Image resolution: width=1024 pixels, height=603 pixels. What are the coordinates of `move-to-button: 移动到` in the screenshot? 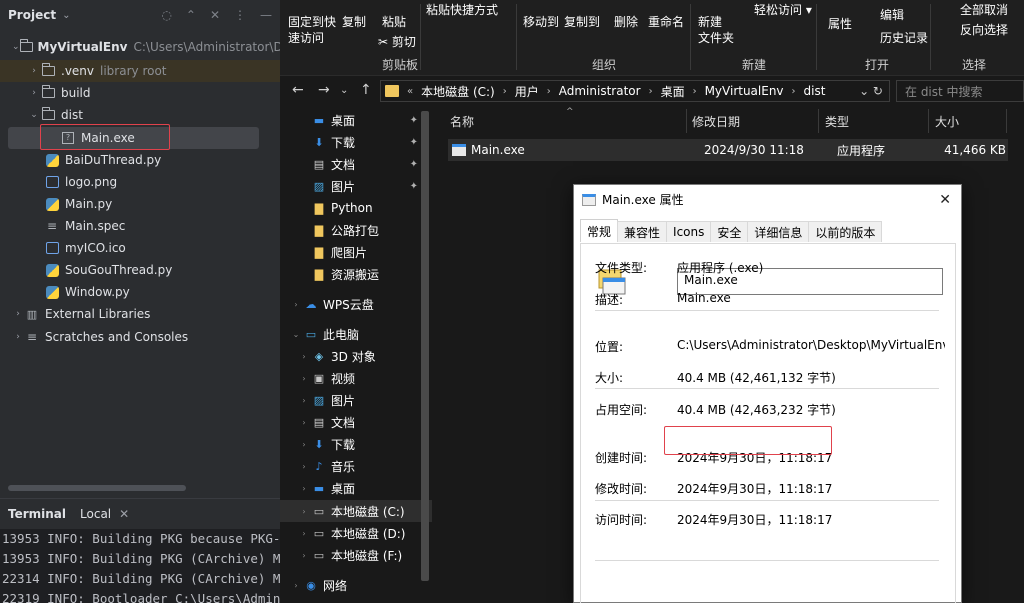 It's located at (541, 22).